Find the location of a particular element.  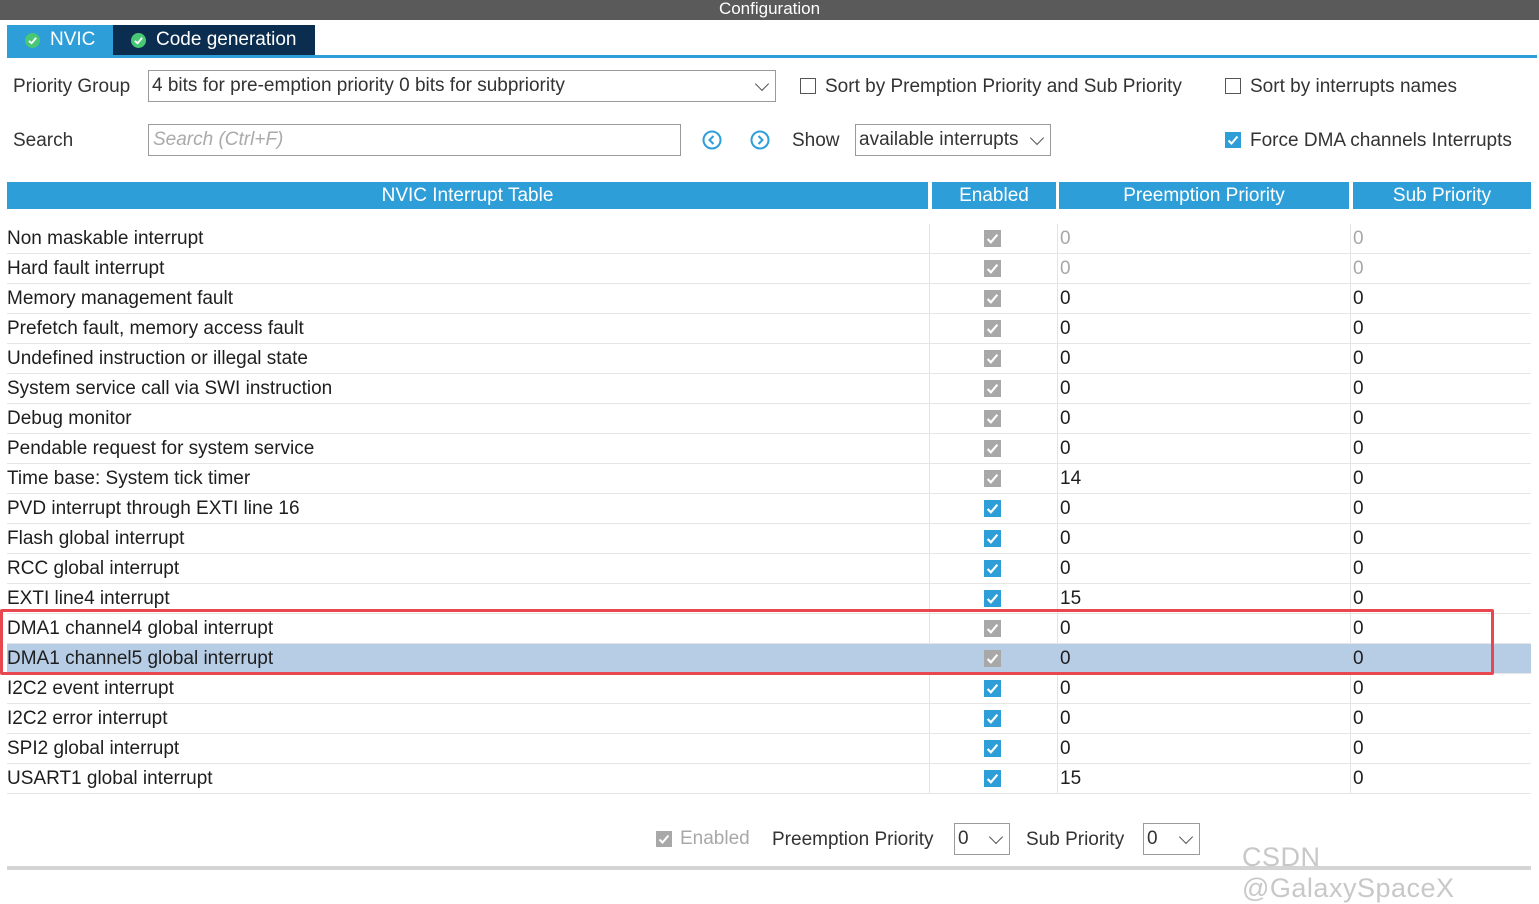

table-row: Prefetch fault, memory access fault 0 0 is located at coordinates (769, 329).